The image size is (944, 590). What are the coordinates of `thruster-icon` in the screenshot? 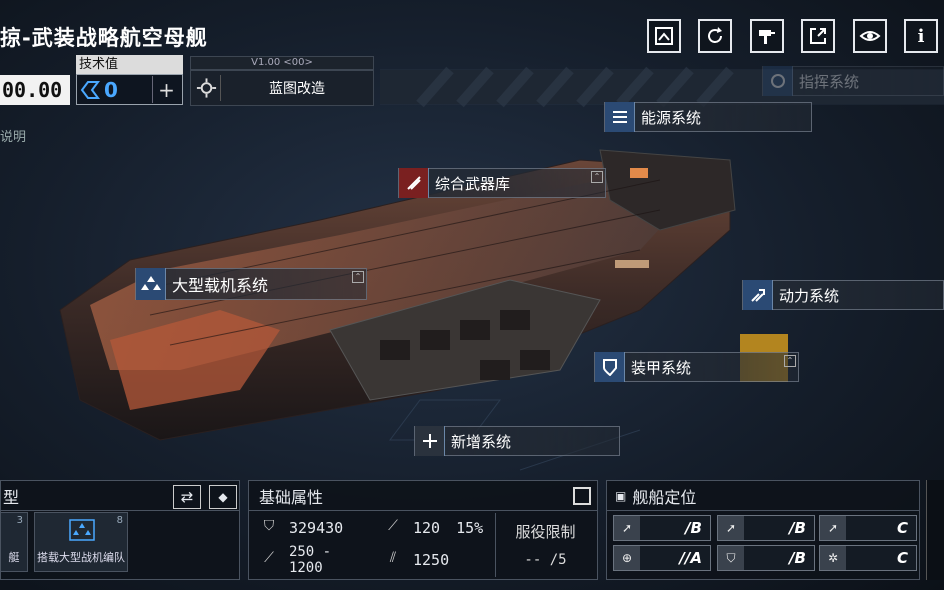 It's located at (758, 295).